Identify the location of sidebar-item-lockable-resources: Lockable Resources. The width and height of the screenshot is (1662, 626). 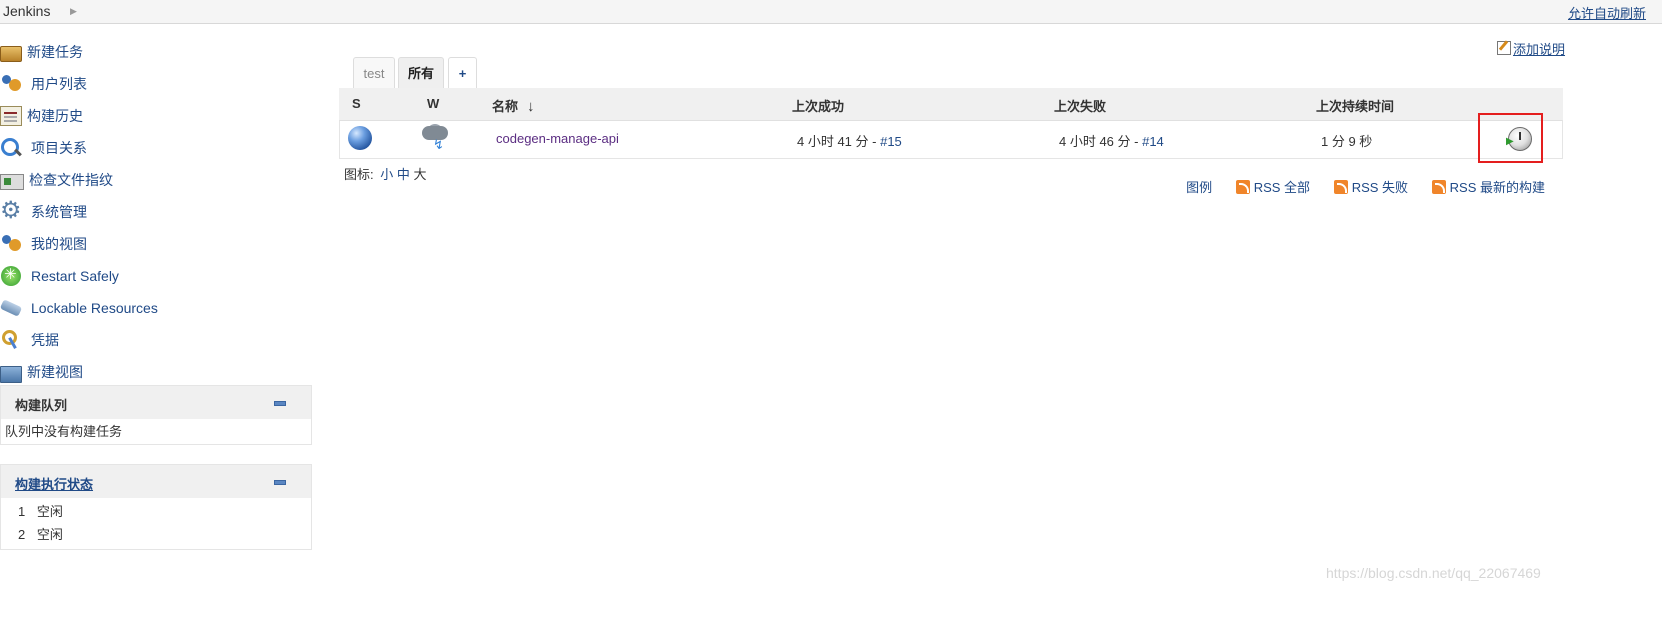
(165, 308).